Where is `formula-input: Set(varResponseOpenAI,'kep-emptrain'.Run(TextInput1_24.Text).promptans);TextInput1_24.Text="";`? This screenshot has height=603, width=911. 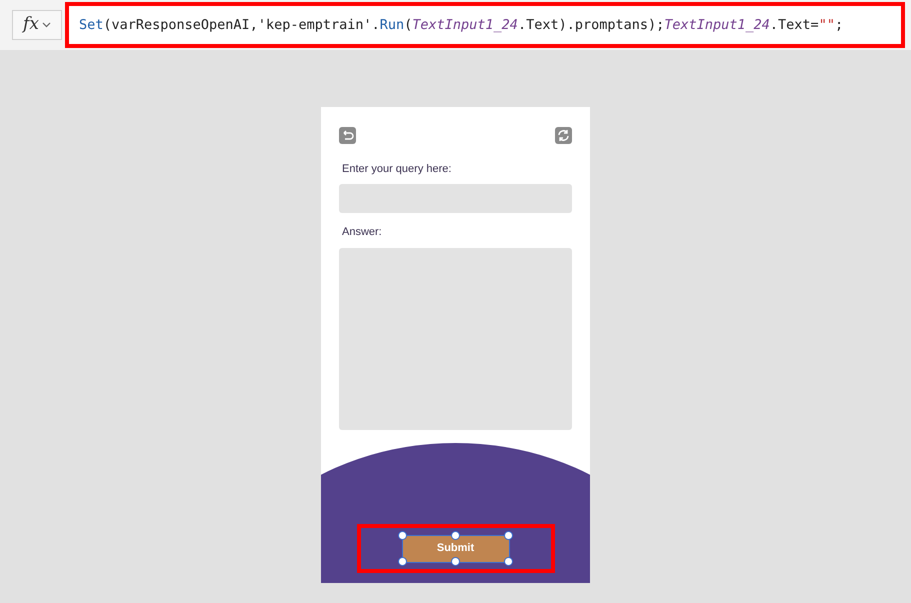 formula-input: Set(varResponseOpenAI,'kep-emptrain'.Run(TextInput1_24.Text).promptans);TextInput1_24.Text=""; is located at coordinates (485, 25).